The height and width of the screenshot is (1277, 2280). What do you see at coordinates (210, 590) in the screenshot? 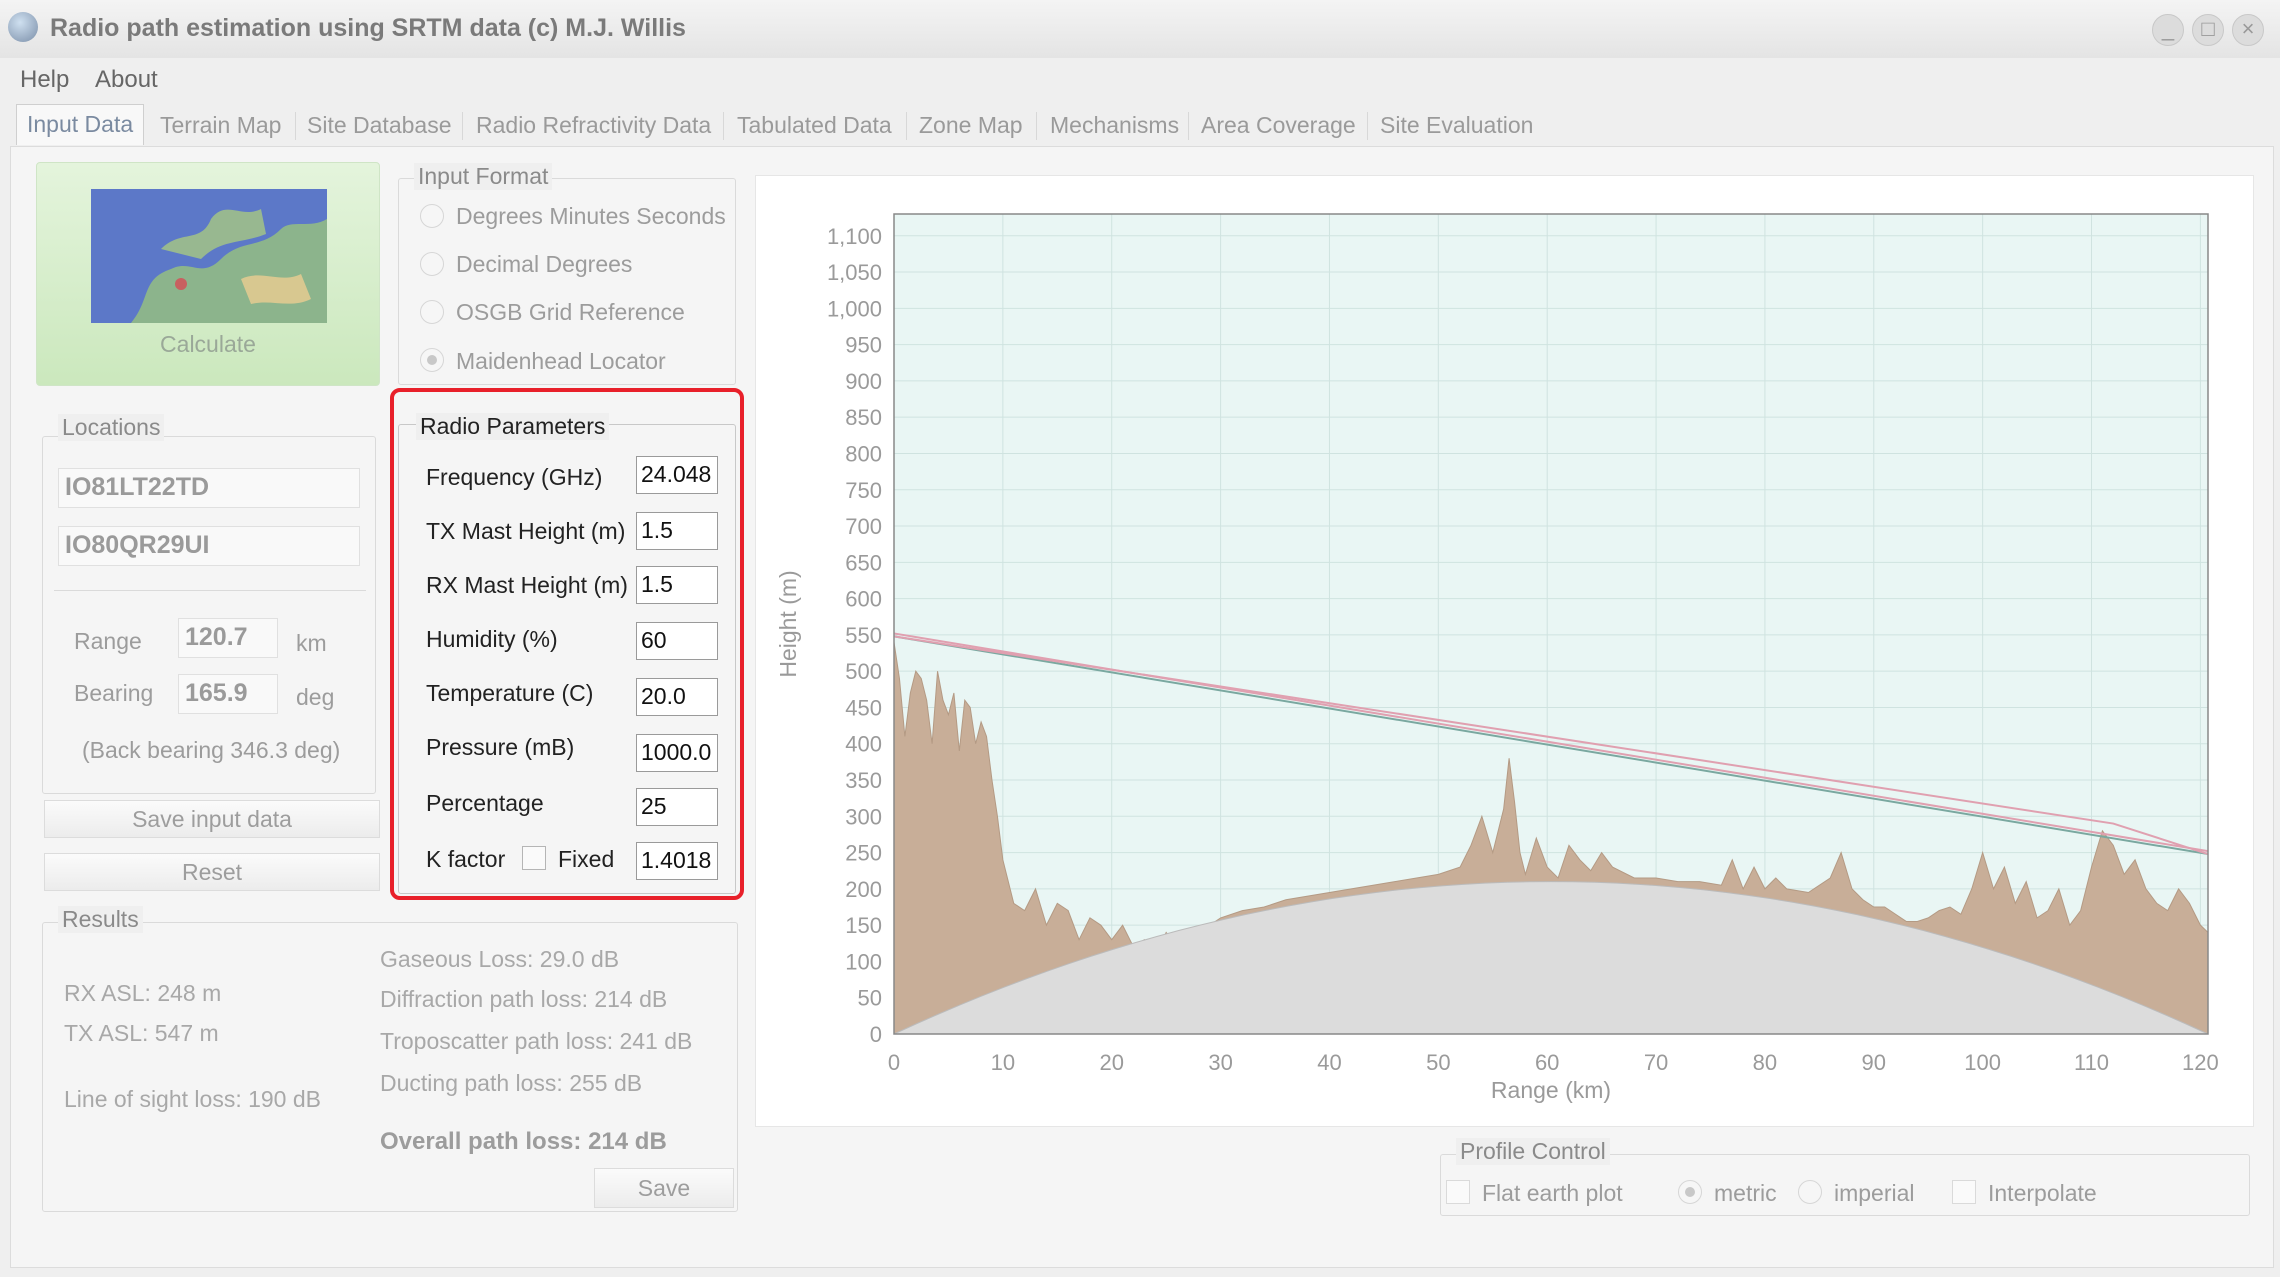
I see `divider` at bounding box center [210, 590].